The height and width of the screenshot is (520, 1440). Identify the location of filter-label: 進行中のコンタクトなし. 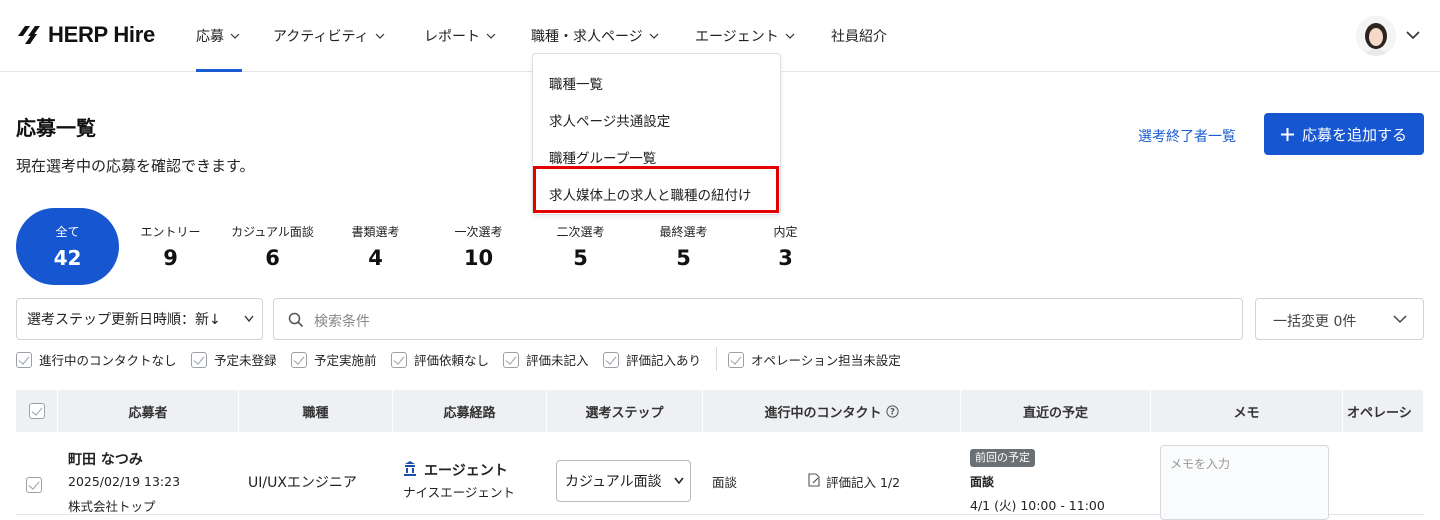
(108, 360).